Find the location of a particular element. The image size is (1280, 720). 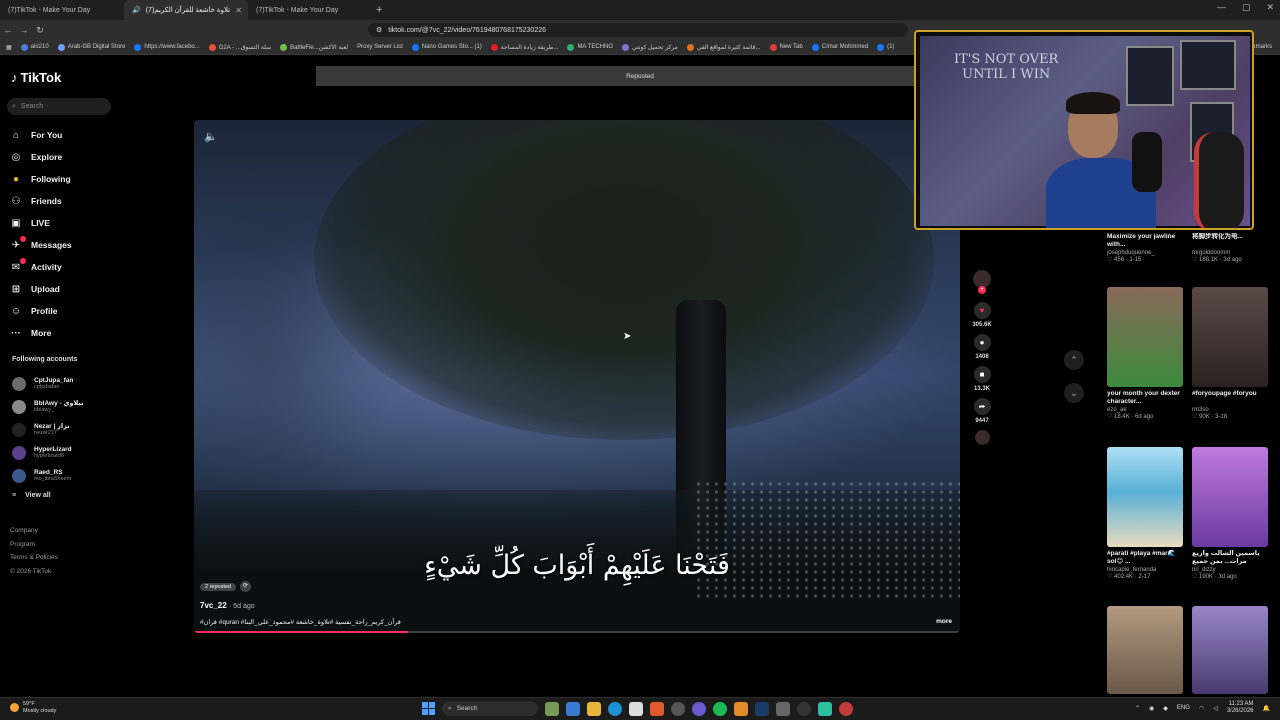

widgets-icon is located at coordinates (552, 708).